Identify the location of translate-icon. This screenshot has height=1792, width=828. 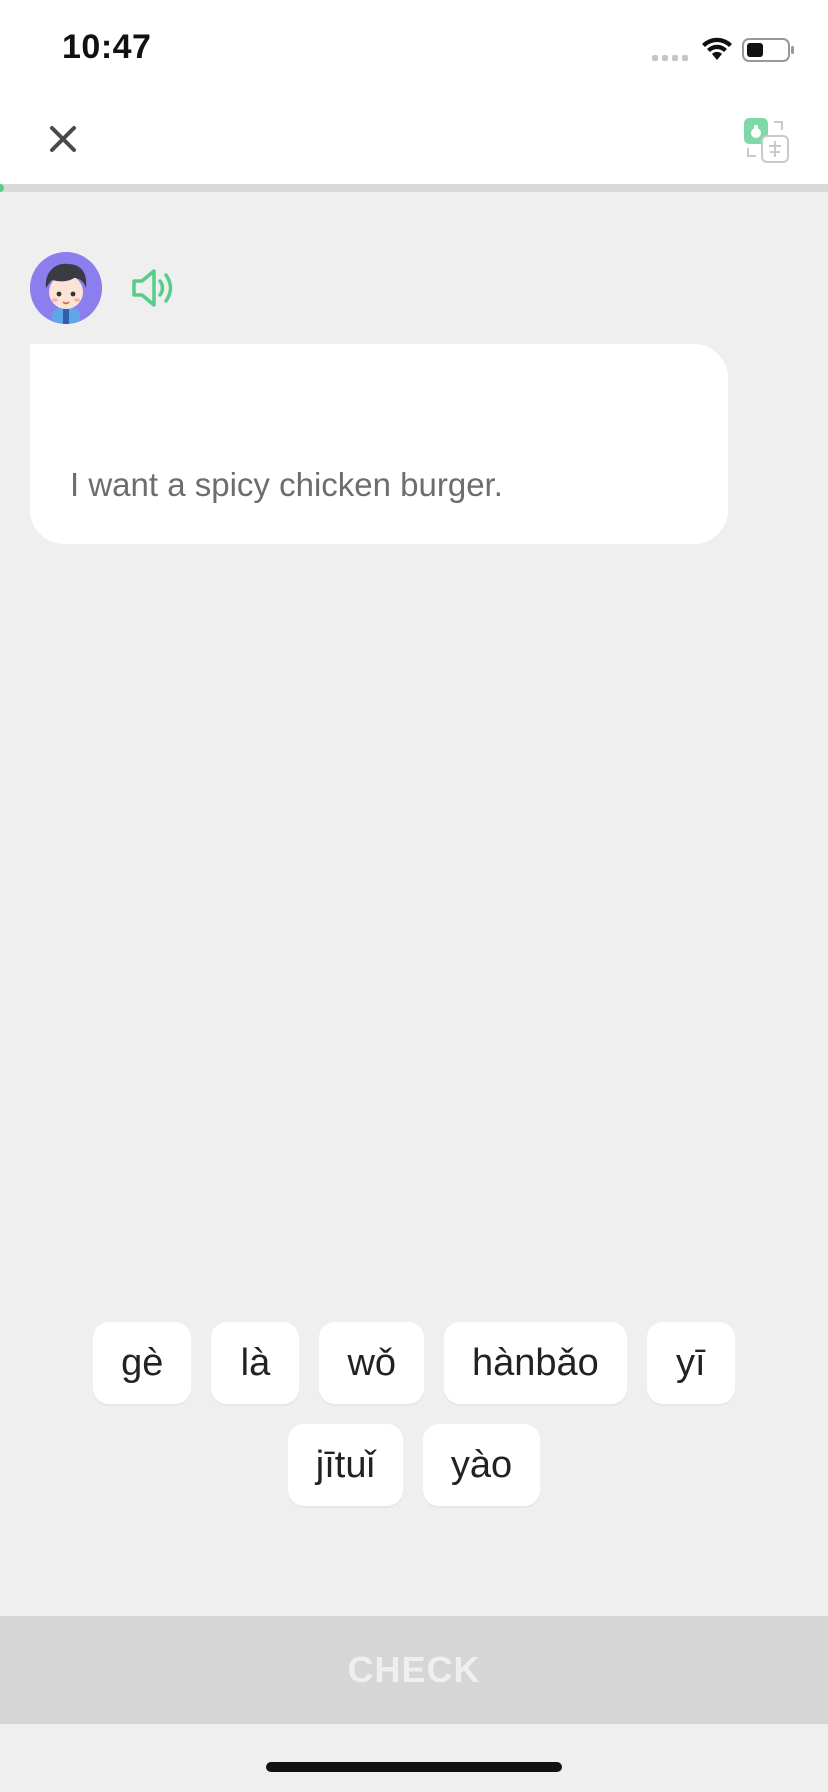
(766, 140).